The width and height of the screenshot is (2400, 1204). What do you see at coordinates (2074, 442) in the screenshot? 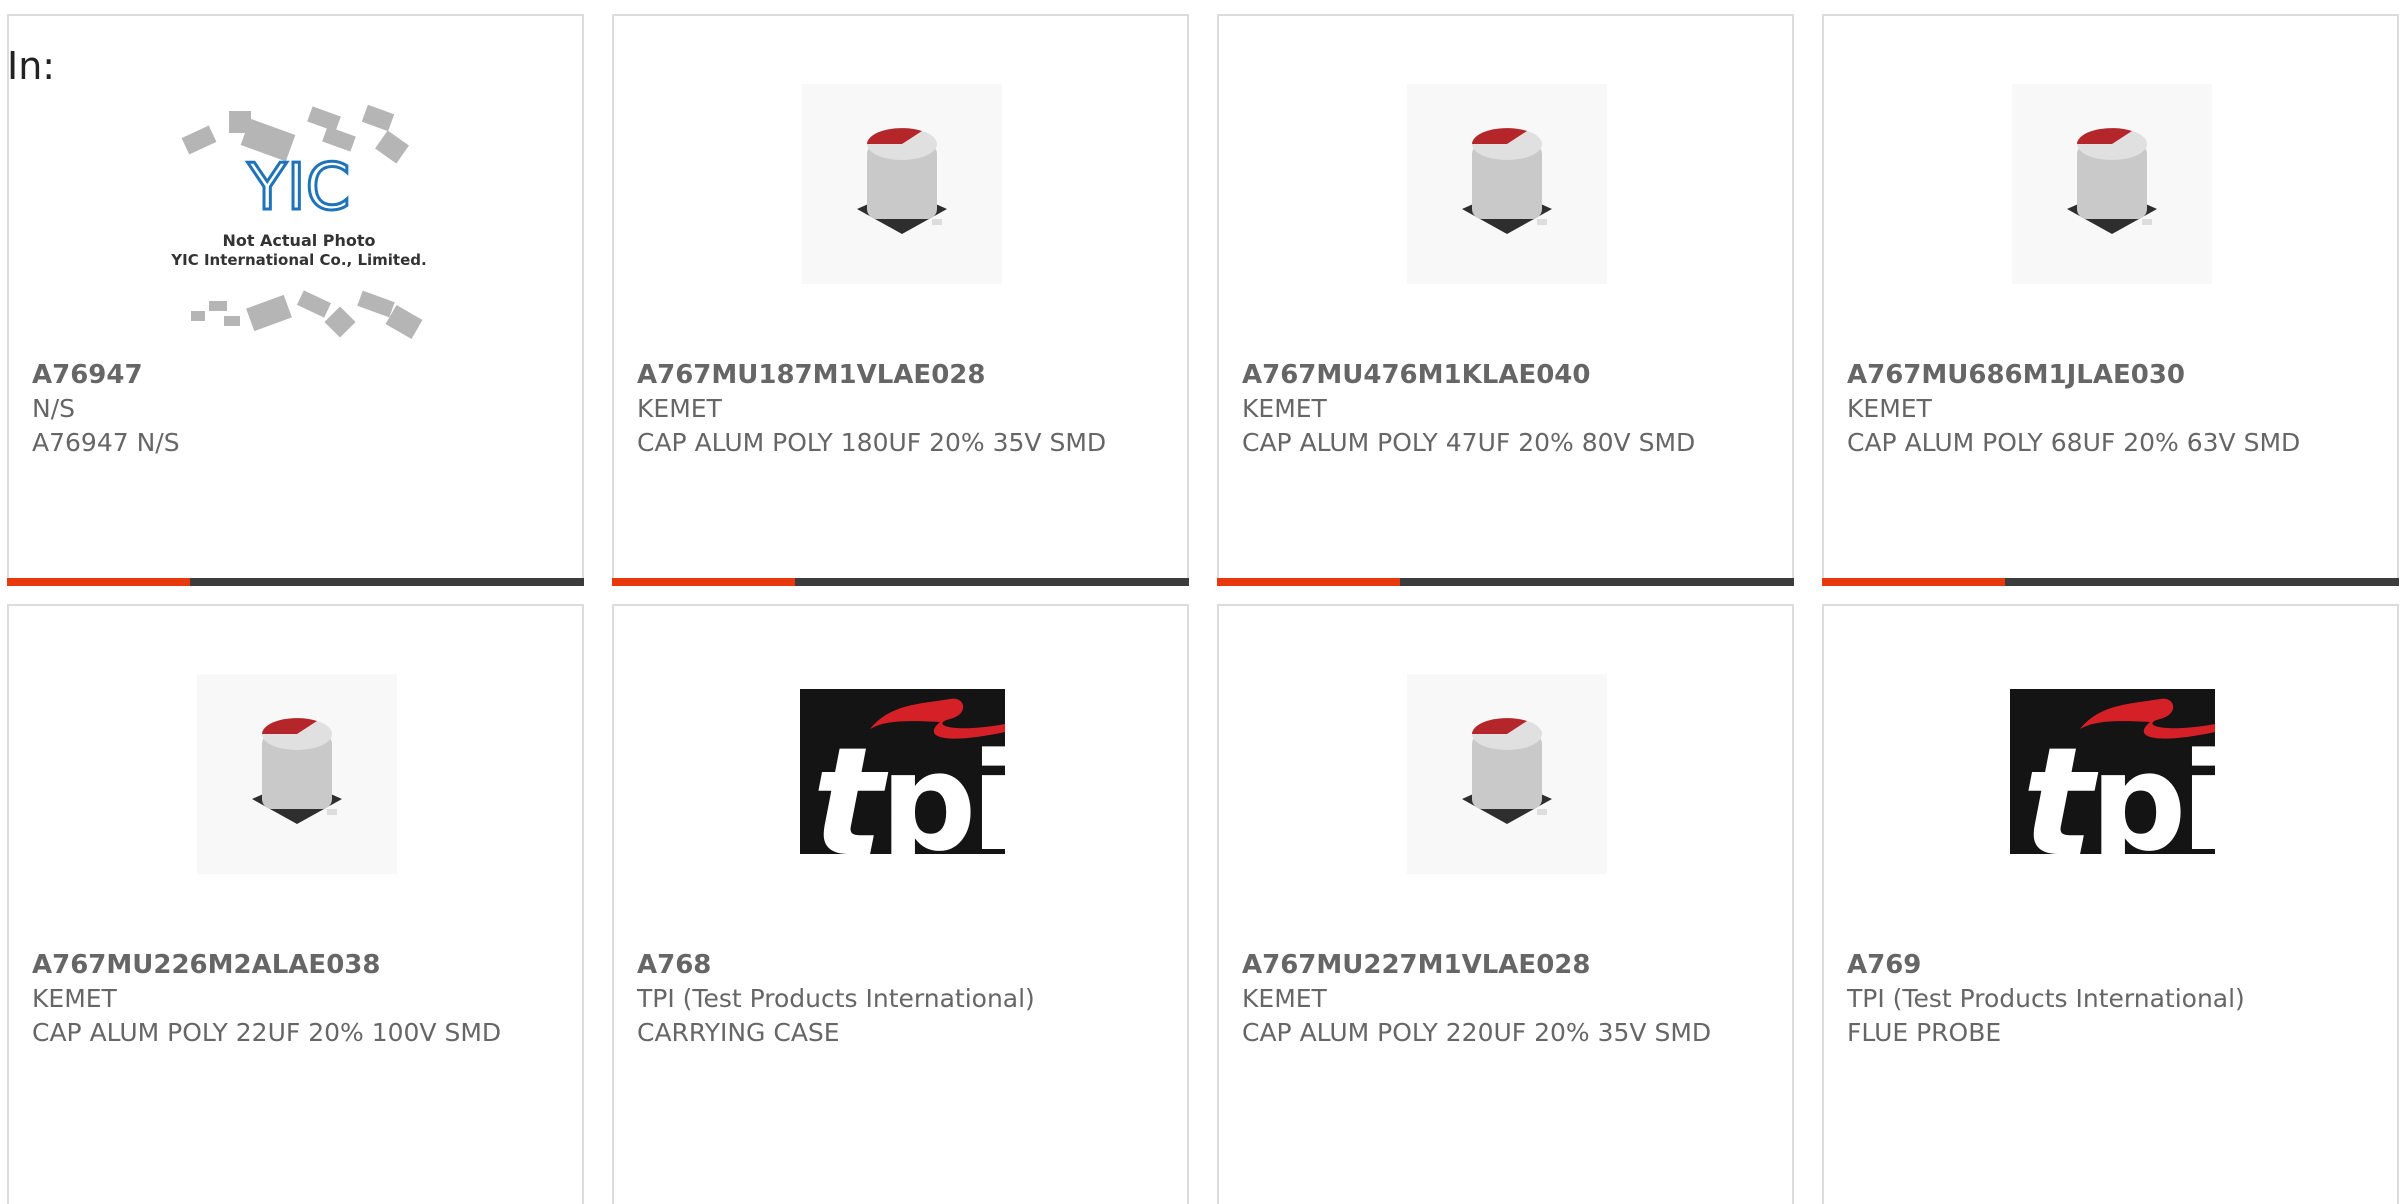
I see `description: CAP ALUM POLY 68UF 20% 63V SMD` at bounding box center [2074, 442].